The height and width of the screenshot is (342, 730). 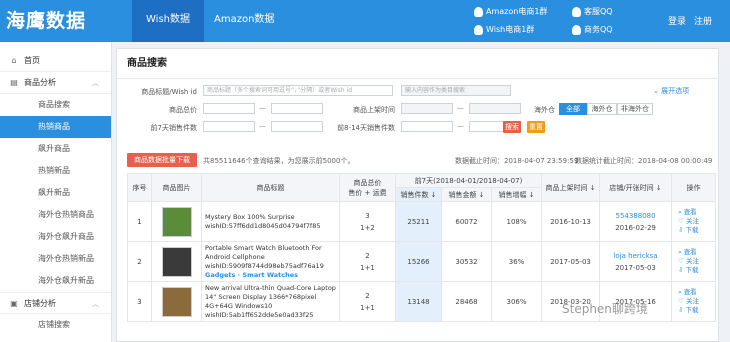 I want to click on upload-time-label: 商品上架时间, so click(x=374, y=110).